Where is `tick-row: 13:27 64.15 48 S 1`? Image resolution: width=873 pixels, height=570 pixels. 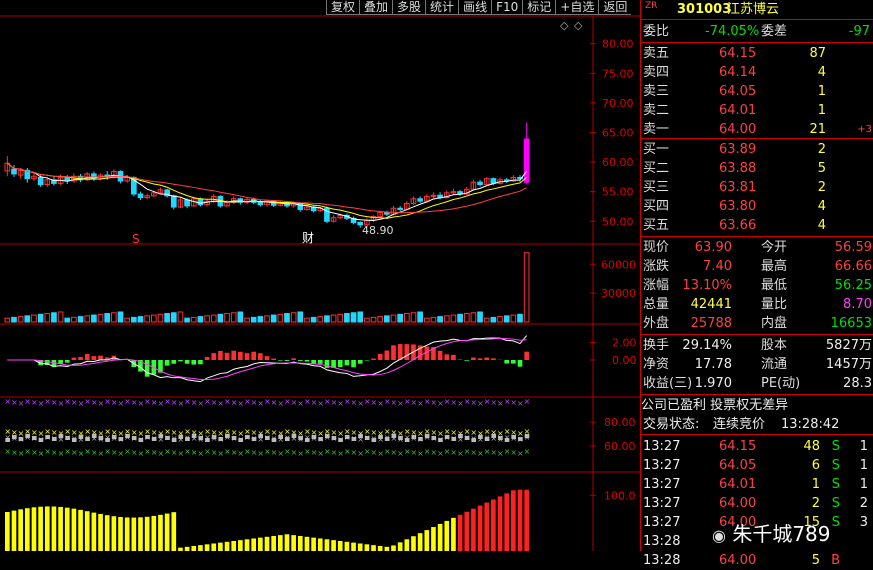 tick-row: 13:27 64.15 48 S 1 is located at coordinates (757, 446).